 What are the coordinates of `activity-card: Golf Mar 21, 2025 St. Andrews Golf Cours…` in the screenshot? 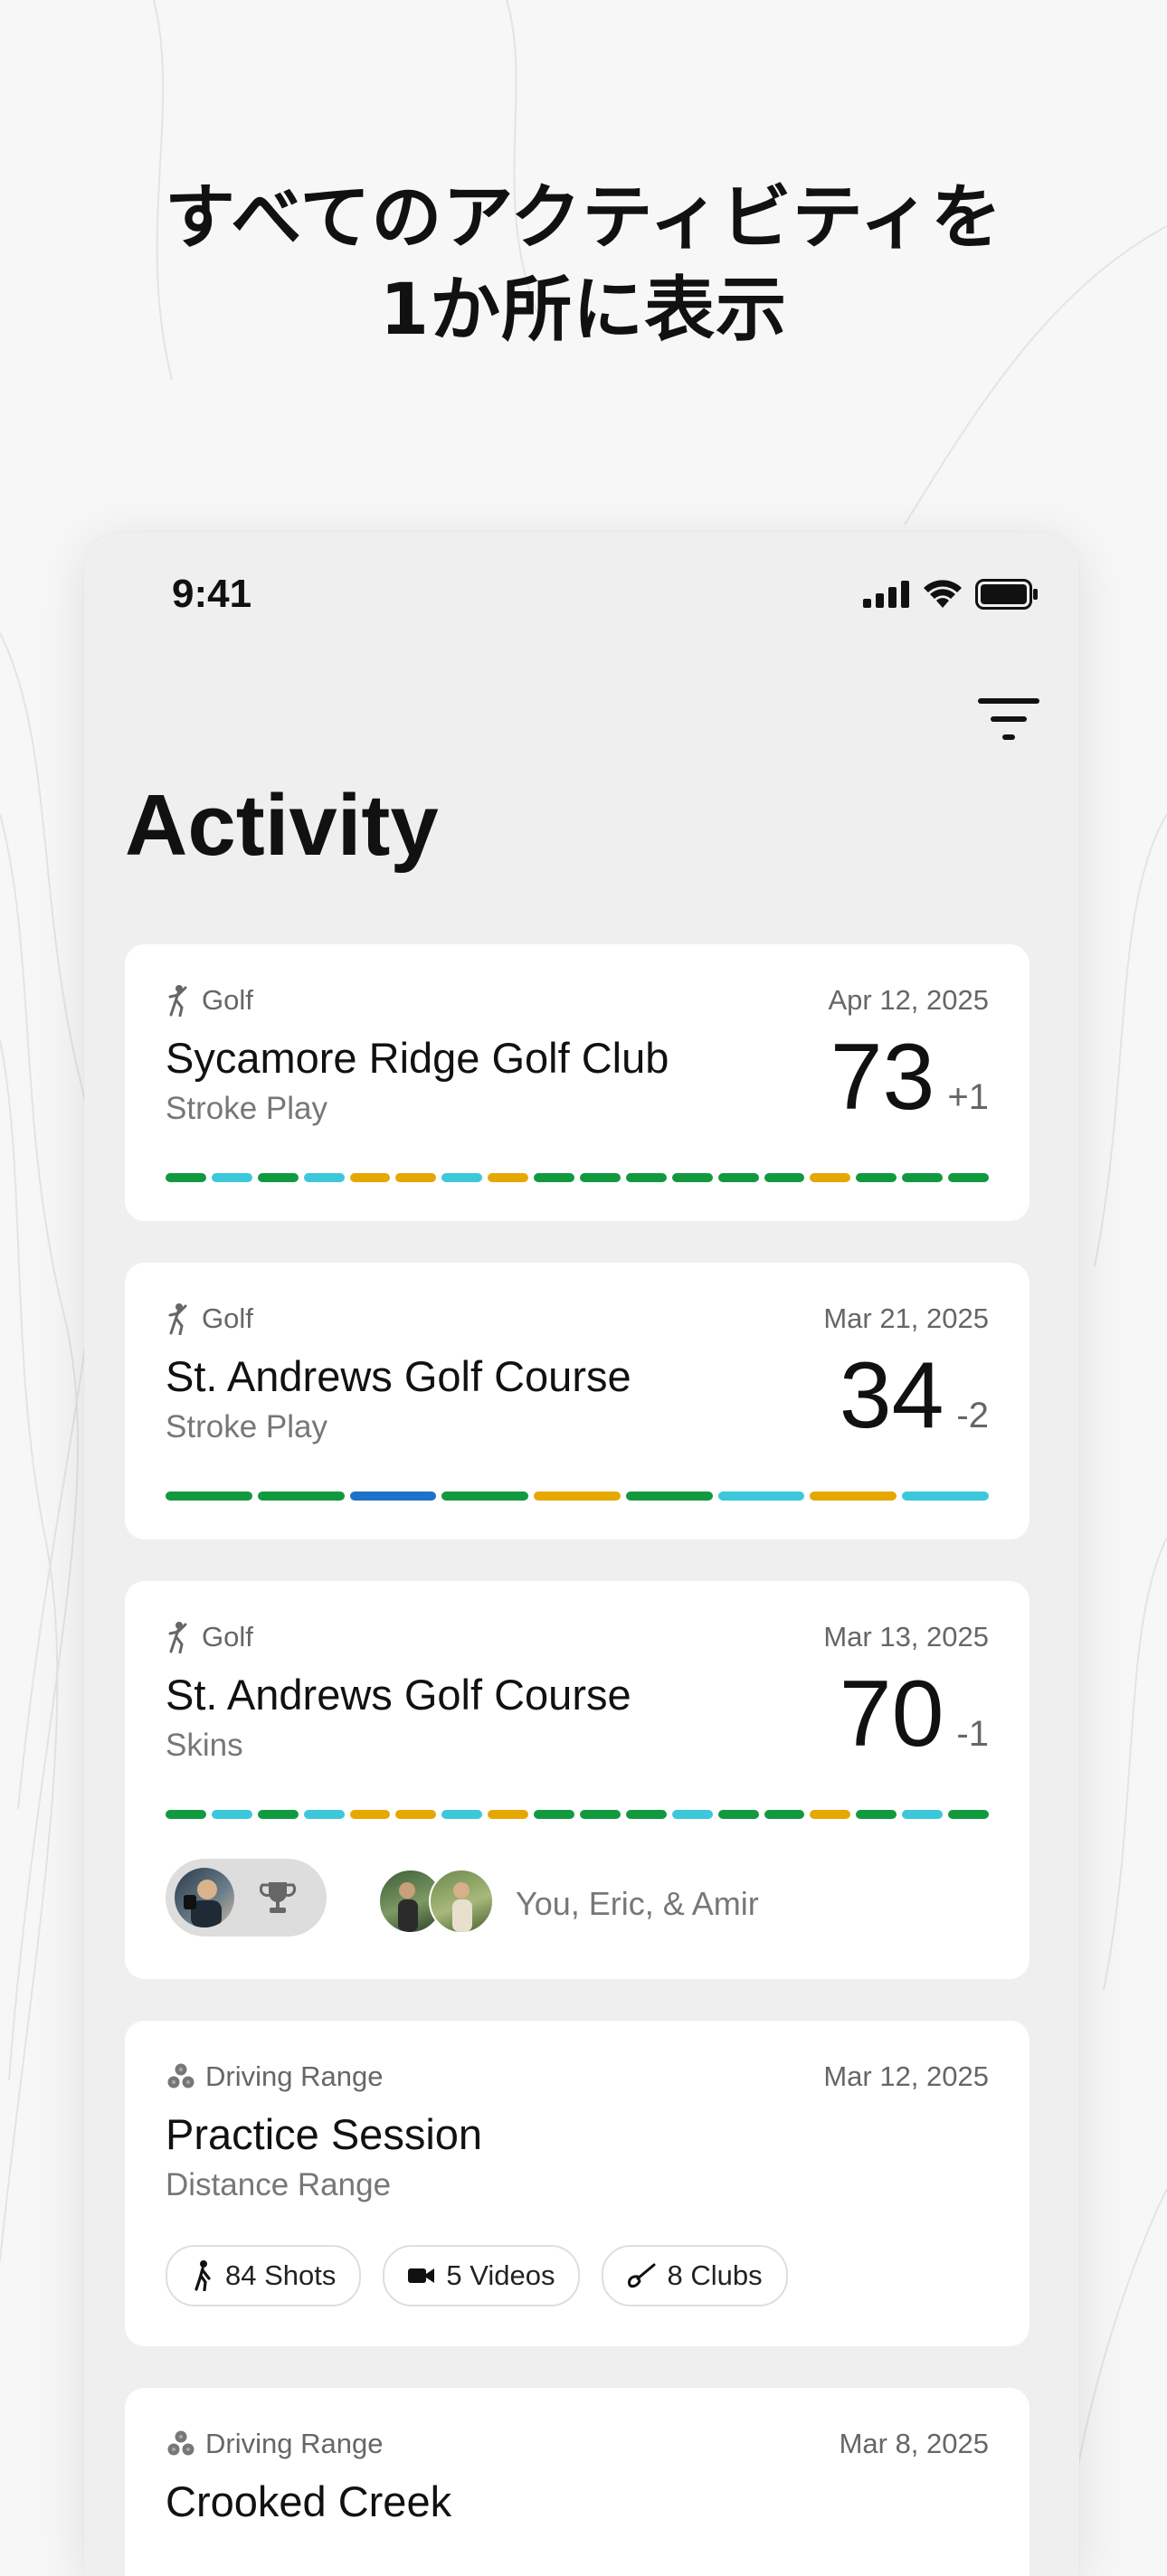 It's located at (577, 1401).